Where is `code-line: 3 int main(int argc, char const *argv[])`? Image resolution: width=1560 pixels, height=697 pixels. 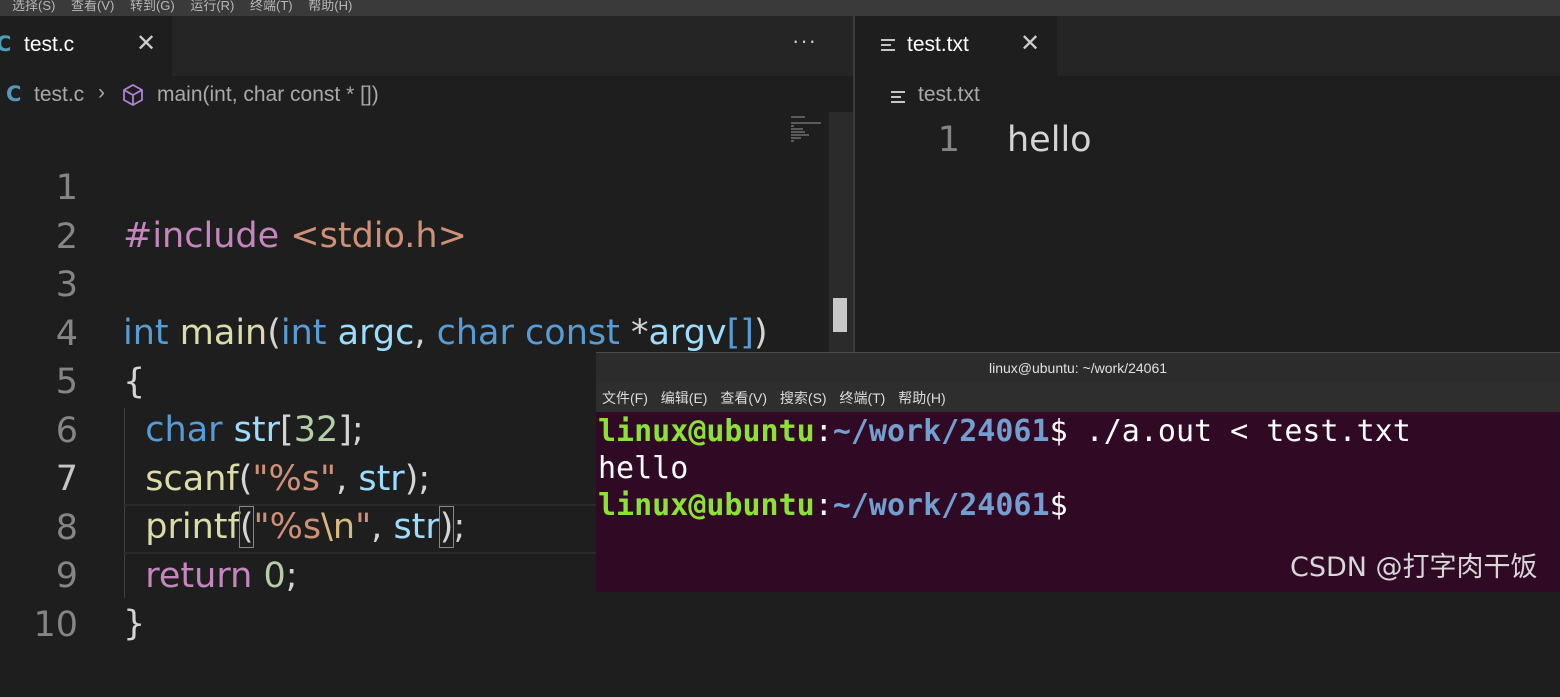 code-line: 3 int main(int argc, char const *argv[]) is located at coordinates (392, 283).